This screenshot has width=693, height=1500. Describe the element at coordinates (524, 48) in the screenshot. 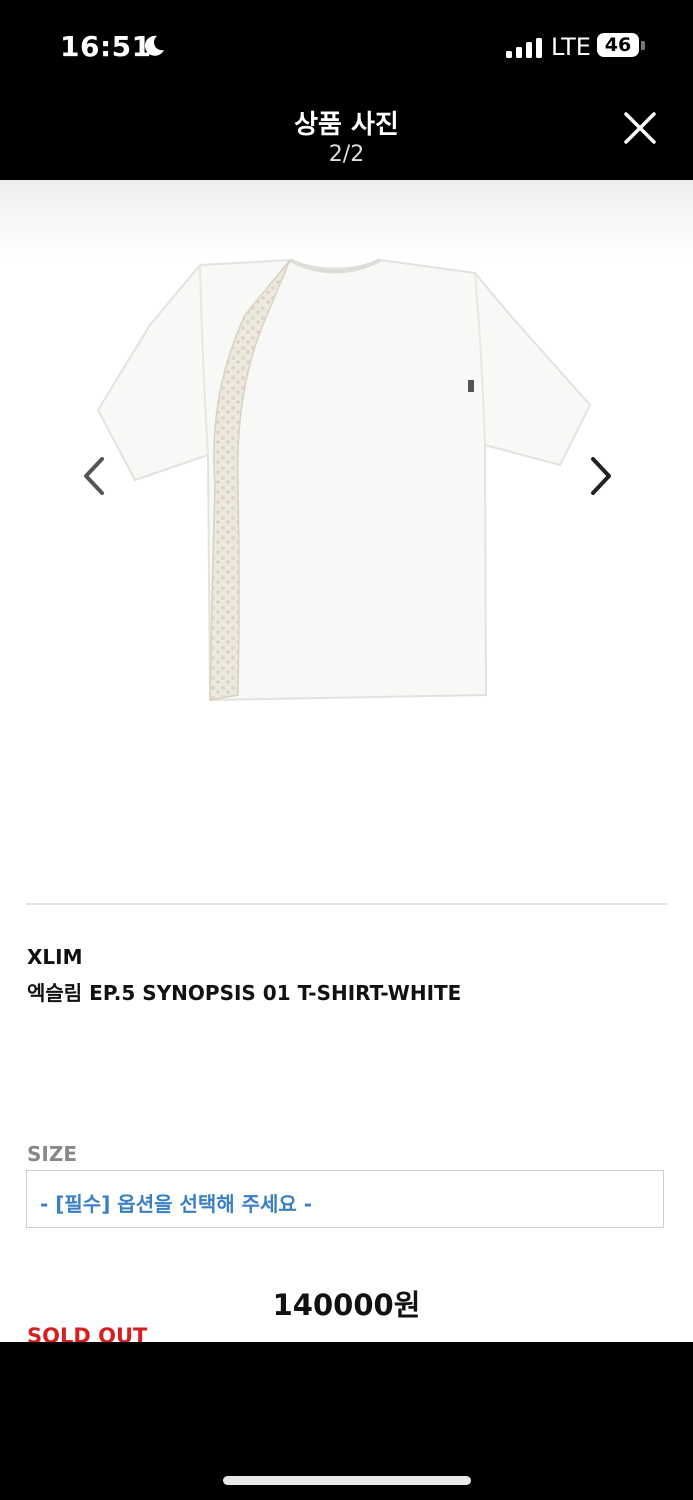

I see `signal-icon` at that location.